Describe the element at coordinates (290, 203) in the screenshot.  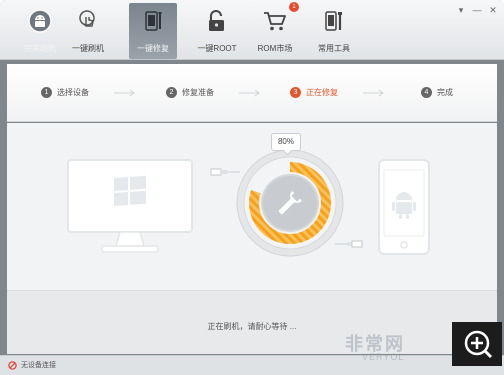
I see `progress-gauge` at that location.